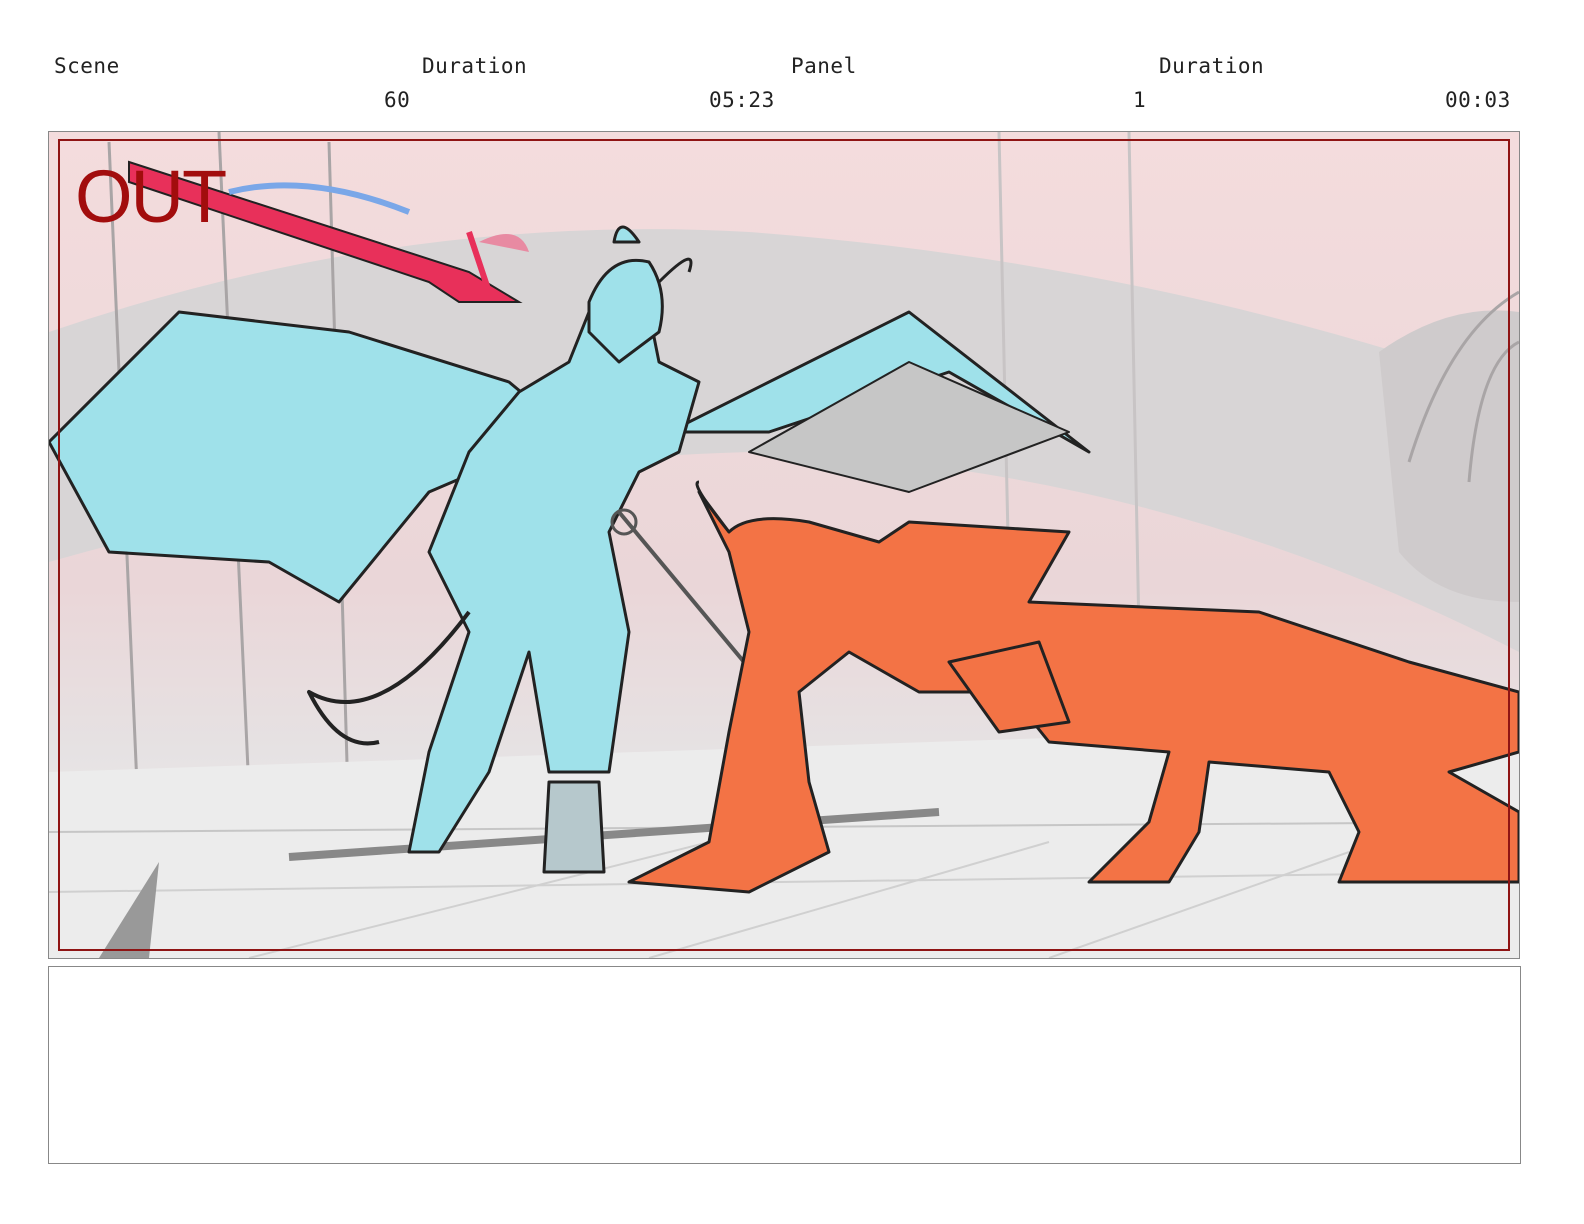 Image resolution: width=1584 pixels, height=1224 pixels. What do you see at coordinates (742, 100) in the screenshot?
I see `scene-duration-value: 05:23` at bounding box center [742, 100].